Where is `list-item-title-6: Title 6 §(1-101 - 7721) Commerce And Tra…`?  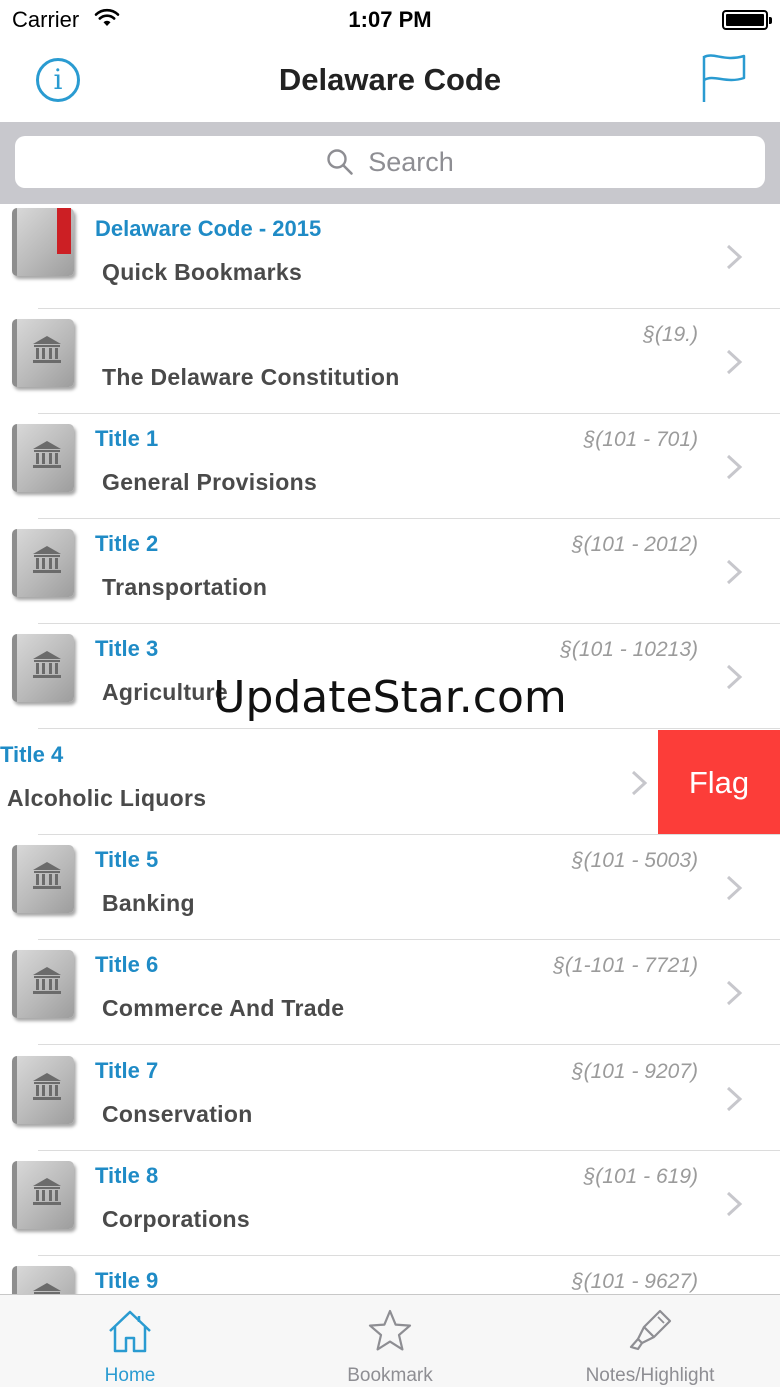
list-item-title-6: Title 6 §(1-101 - 7721) Commerce And Tra… is located at coordinates (390, 992).